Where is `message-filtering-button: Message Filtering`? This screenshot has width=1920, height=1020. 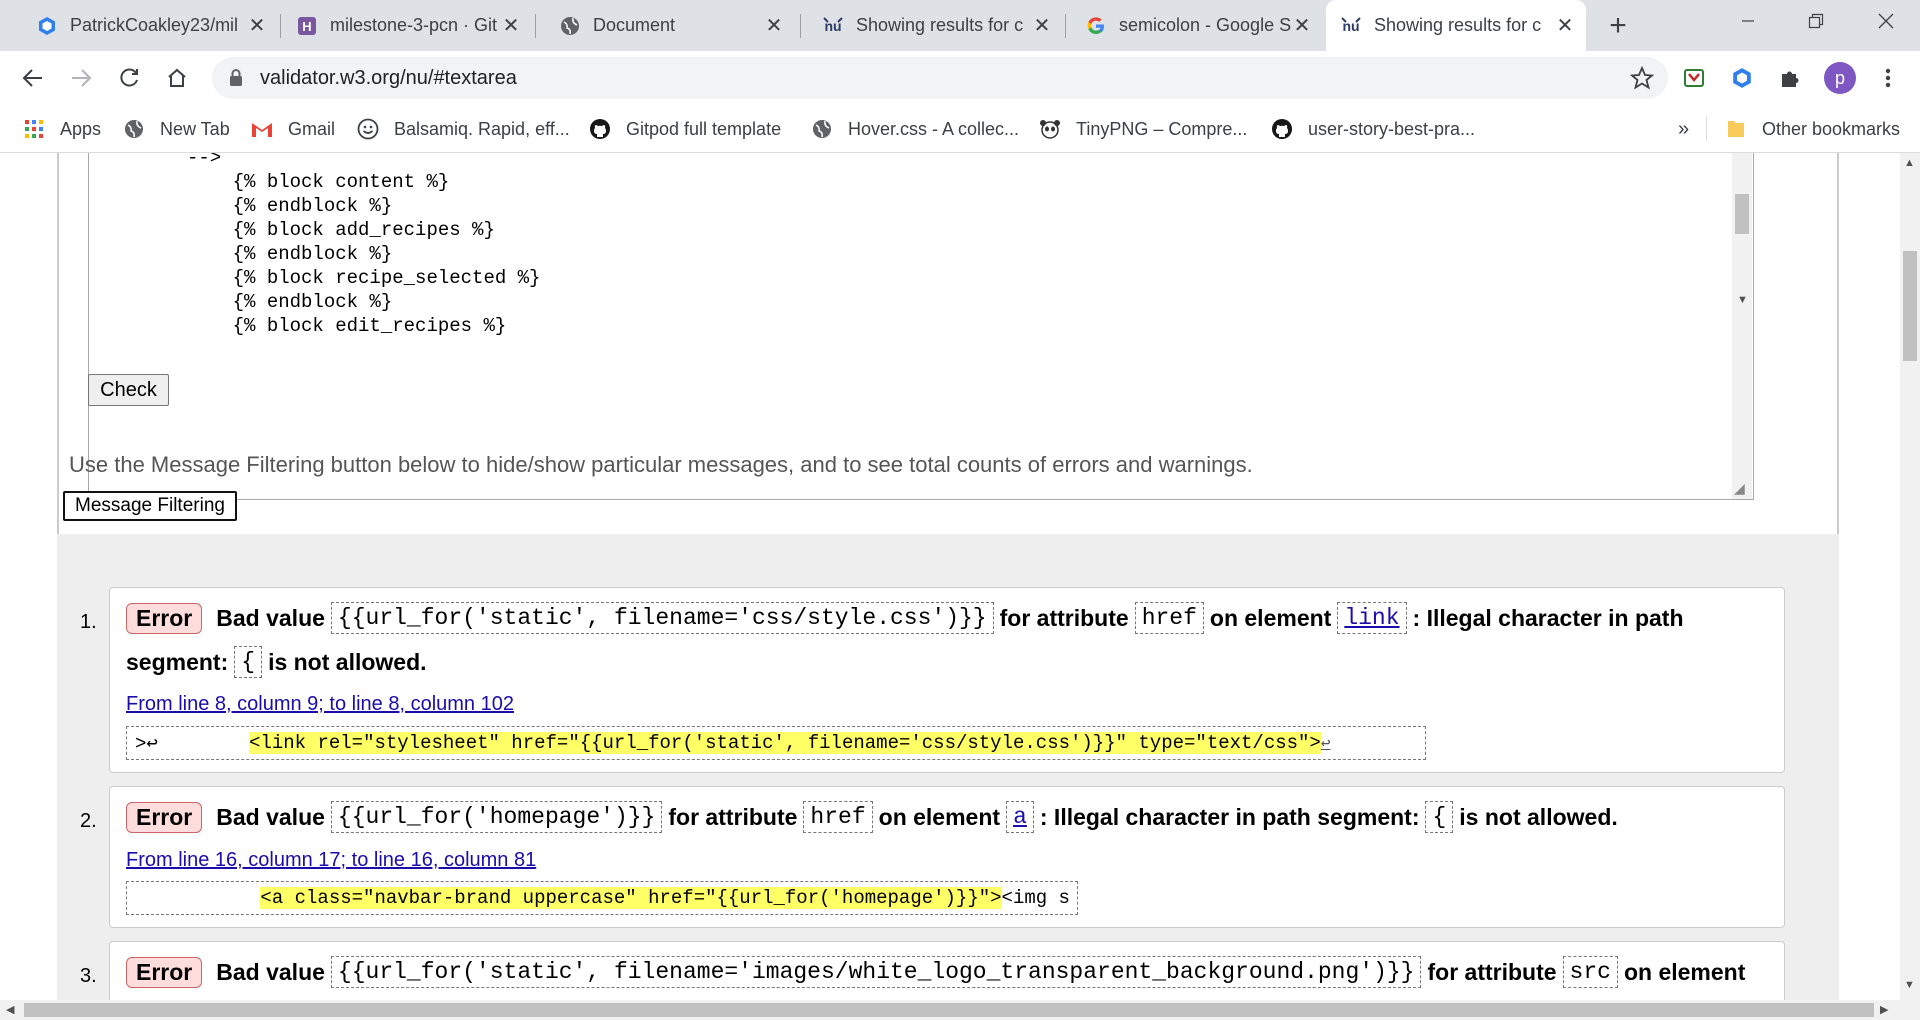
message-filtering-button: Message Filtering is located at coordinates (150, 506).